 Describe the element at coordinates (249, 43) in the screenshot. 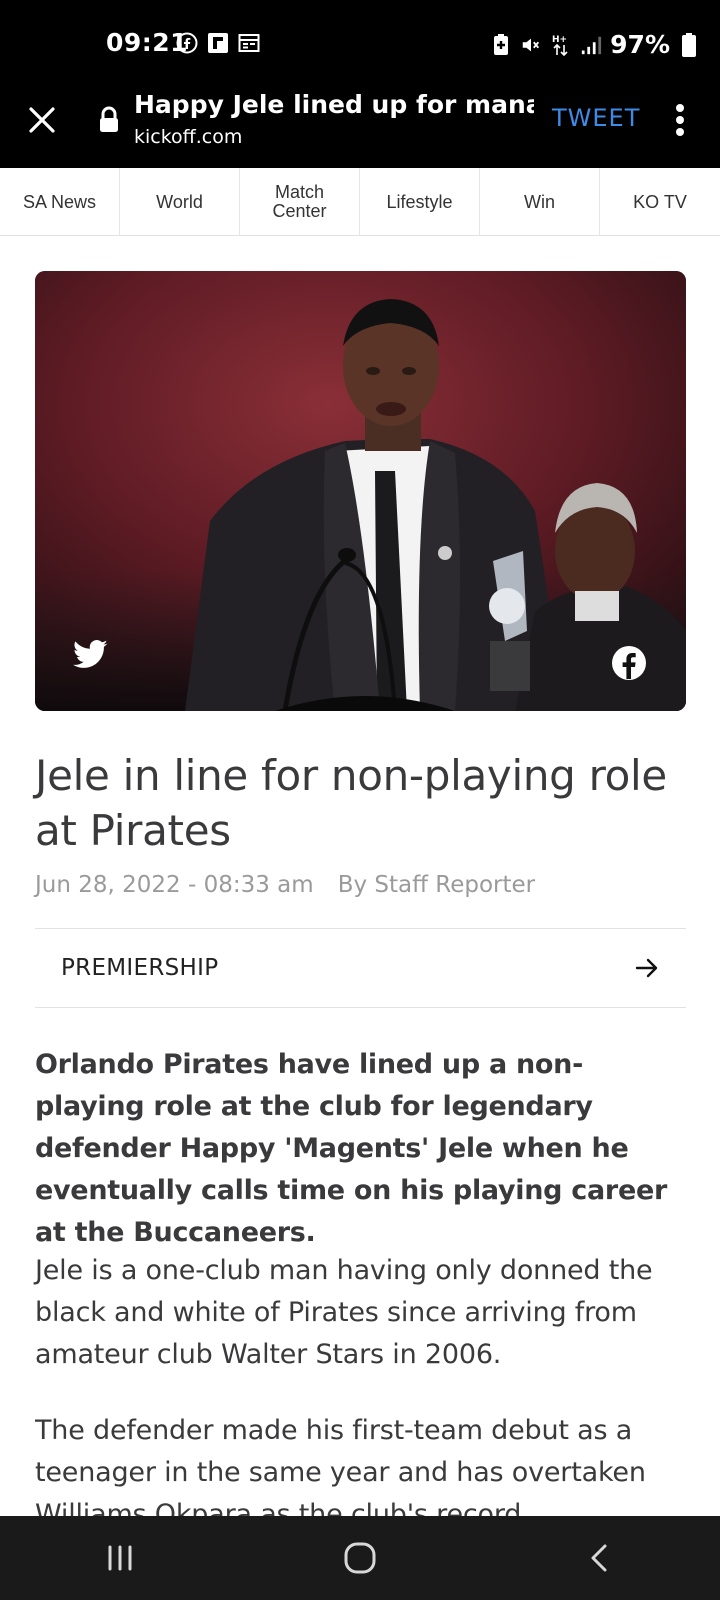

I see `calendar-icon` at that location.